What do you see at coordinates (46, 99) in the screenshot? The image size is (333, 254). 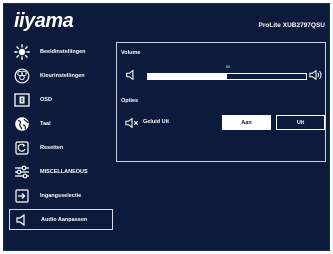 I see `sidebar-item-label: OSD` at bounding box center [46, 99].